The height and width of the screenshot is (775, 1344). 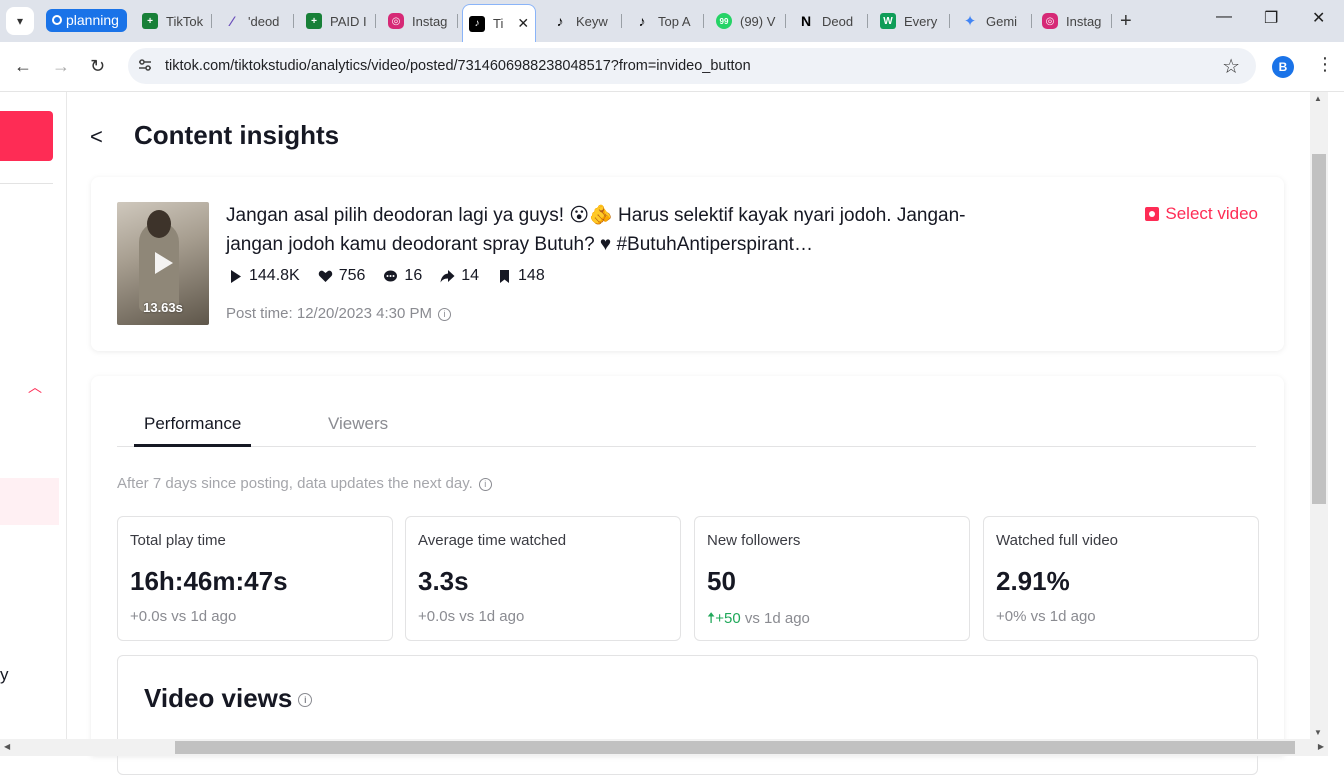 What do you see at coordinates (402, 276) in the screenshot?
I see `comments-stat: 16` at bounding box center [402, 276].